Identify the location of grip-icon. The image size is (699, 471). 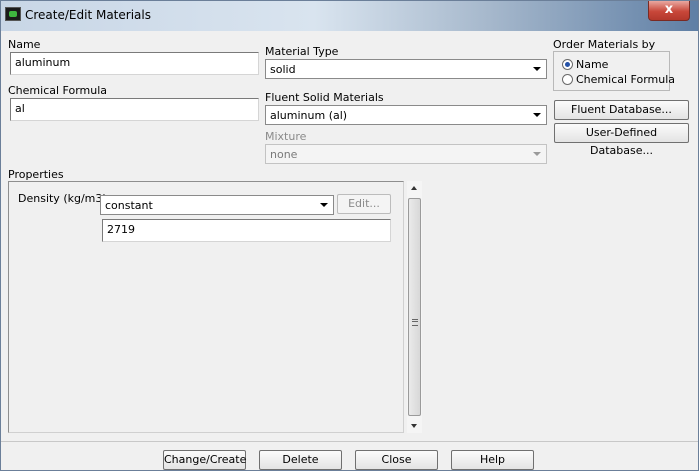
(415, 322).